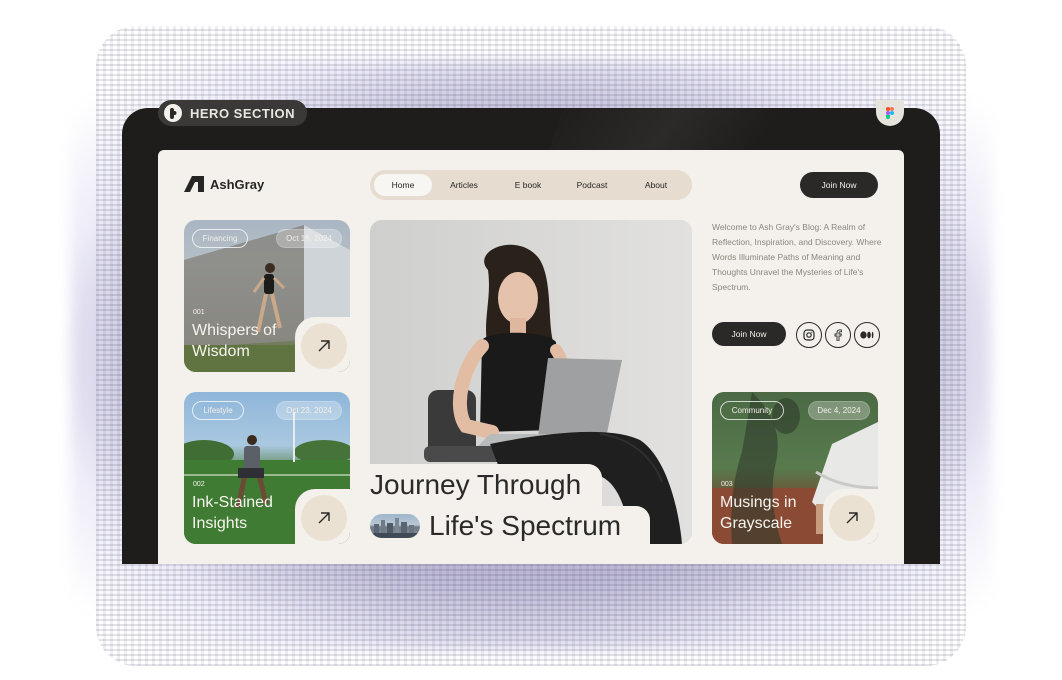  What do you see at coordinates (234, 330) in the screenshot?
I see `card-title-line-1: Whispers of` at bounding box center [234, 330].